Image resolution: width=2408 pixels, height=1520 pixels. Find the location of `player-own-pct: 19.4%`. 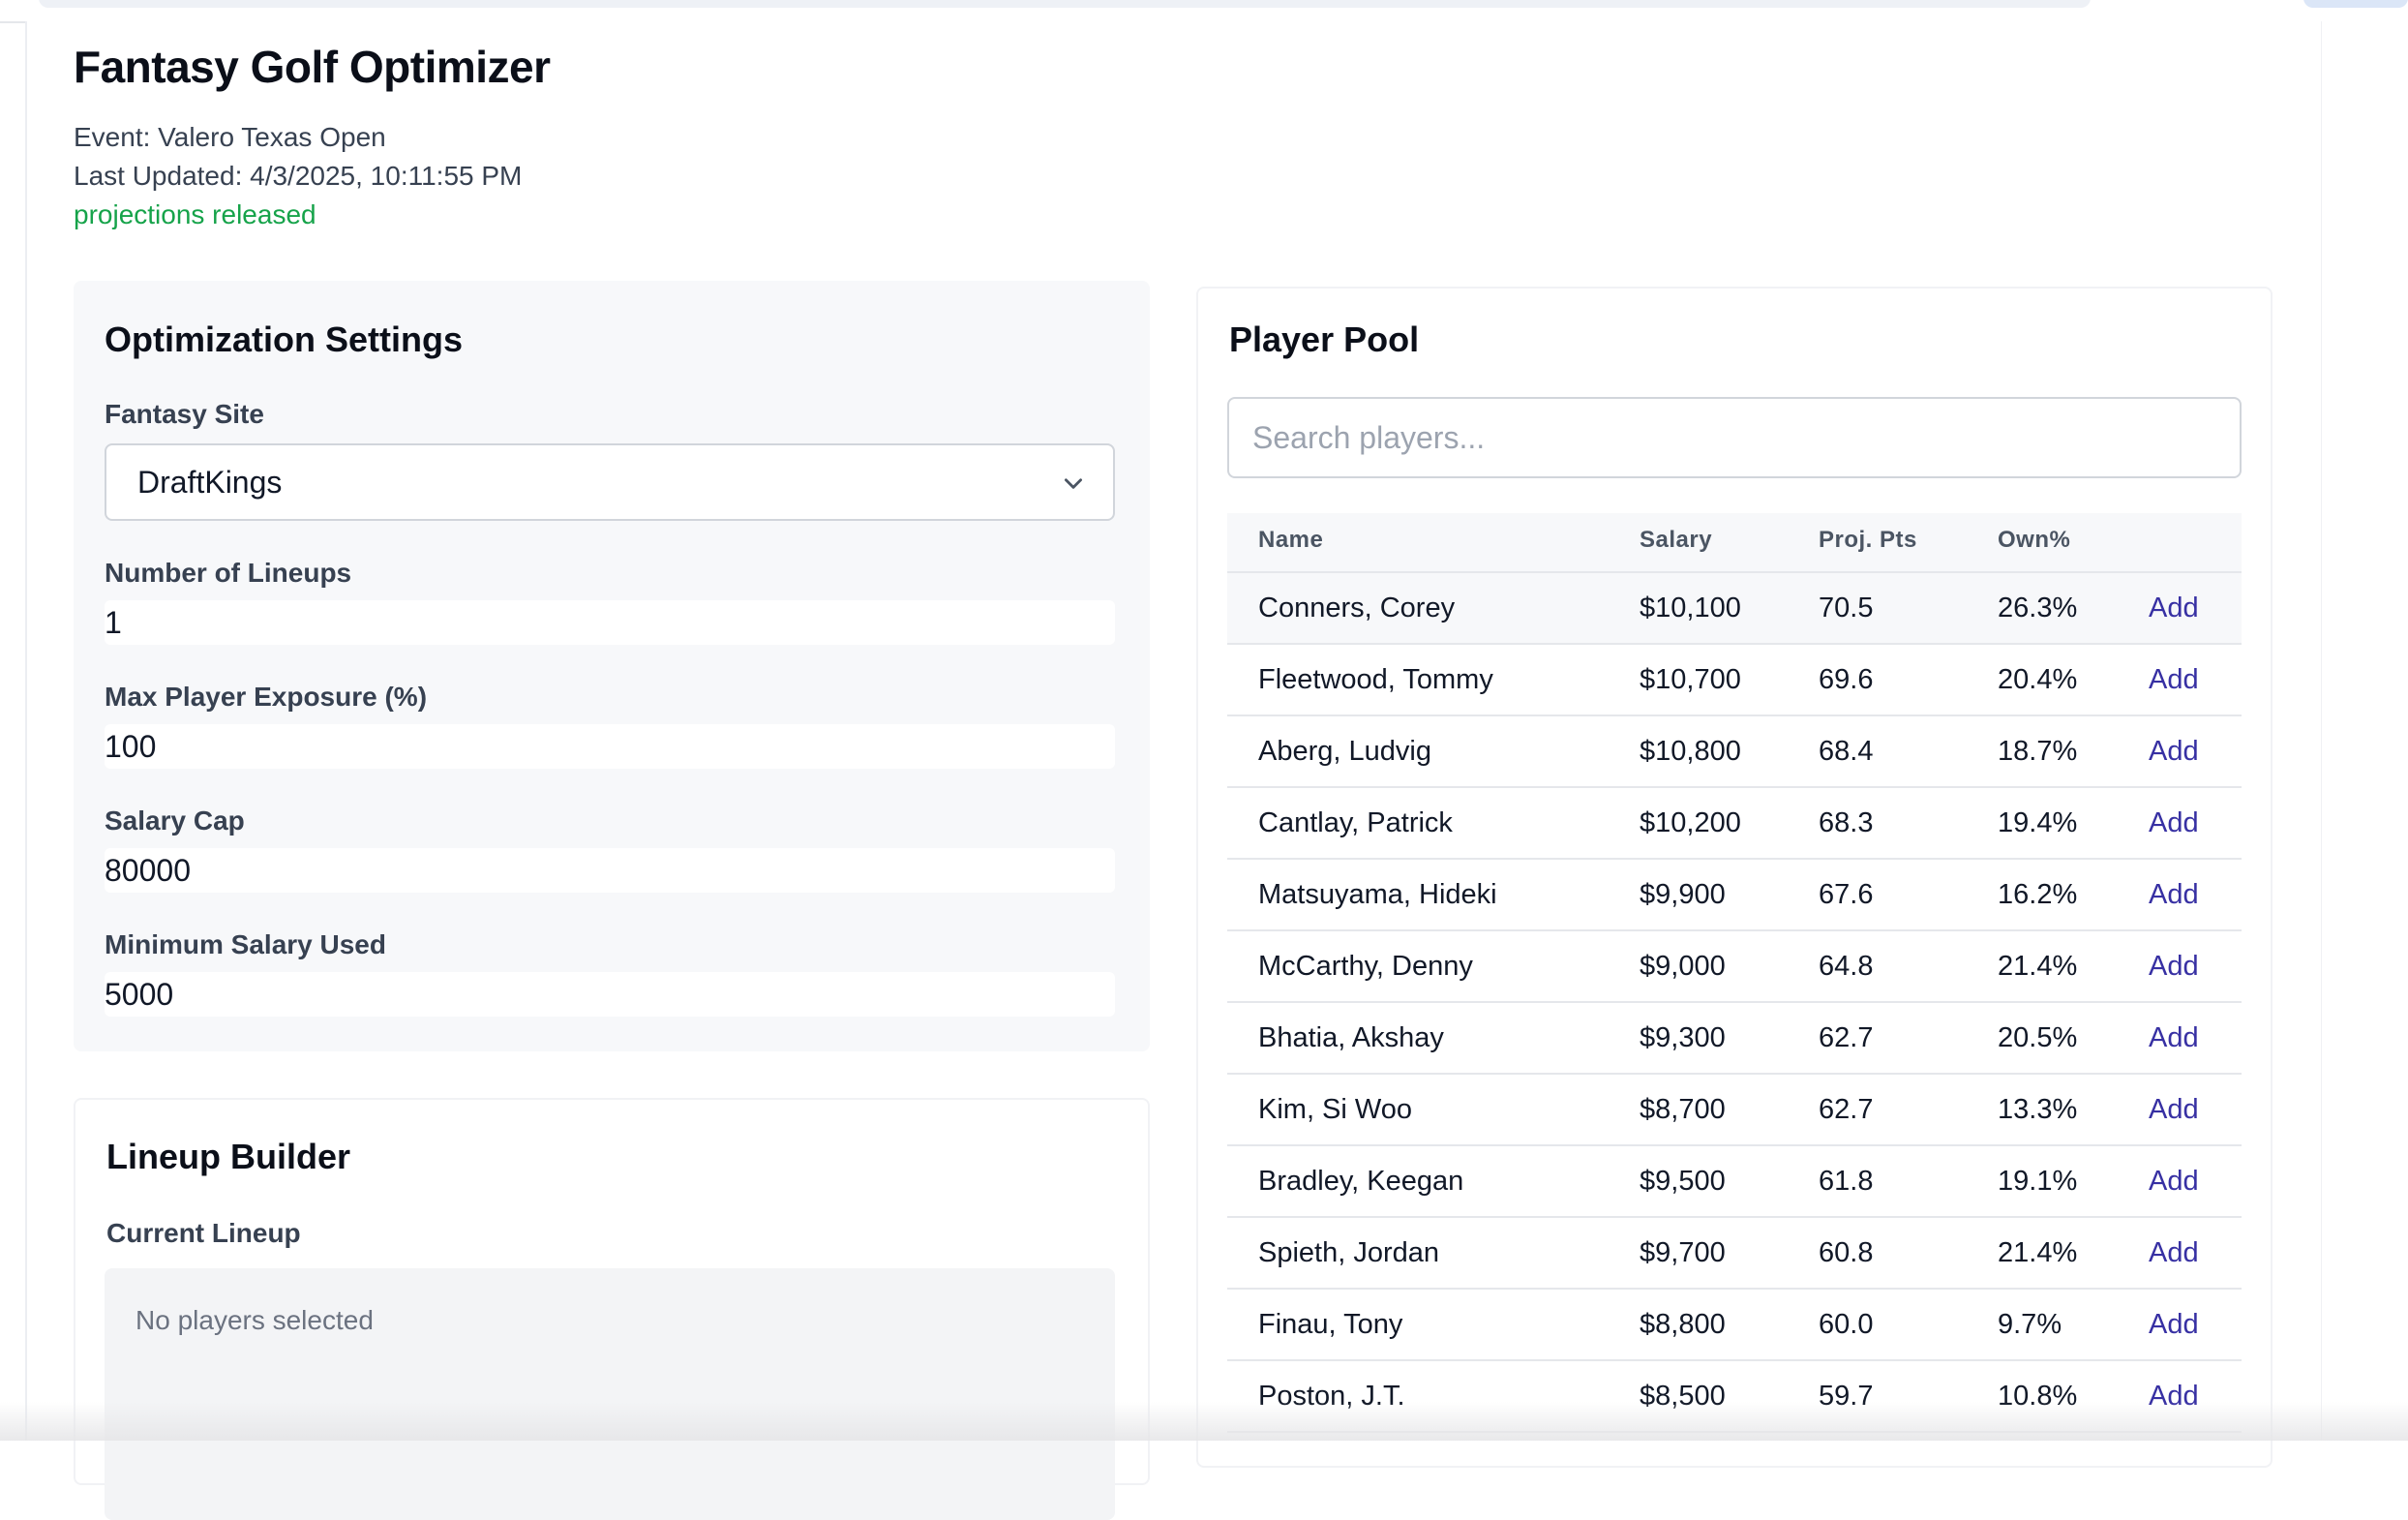

player-own-pct: 19.4% is located at coordinates (2038, 822).